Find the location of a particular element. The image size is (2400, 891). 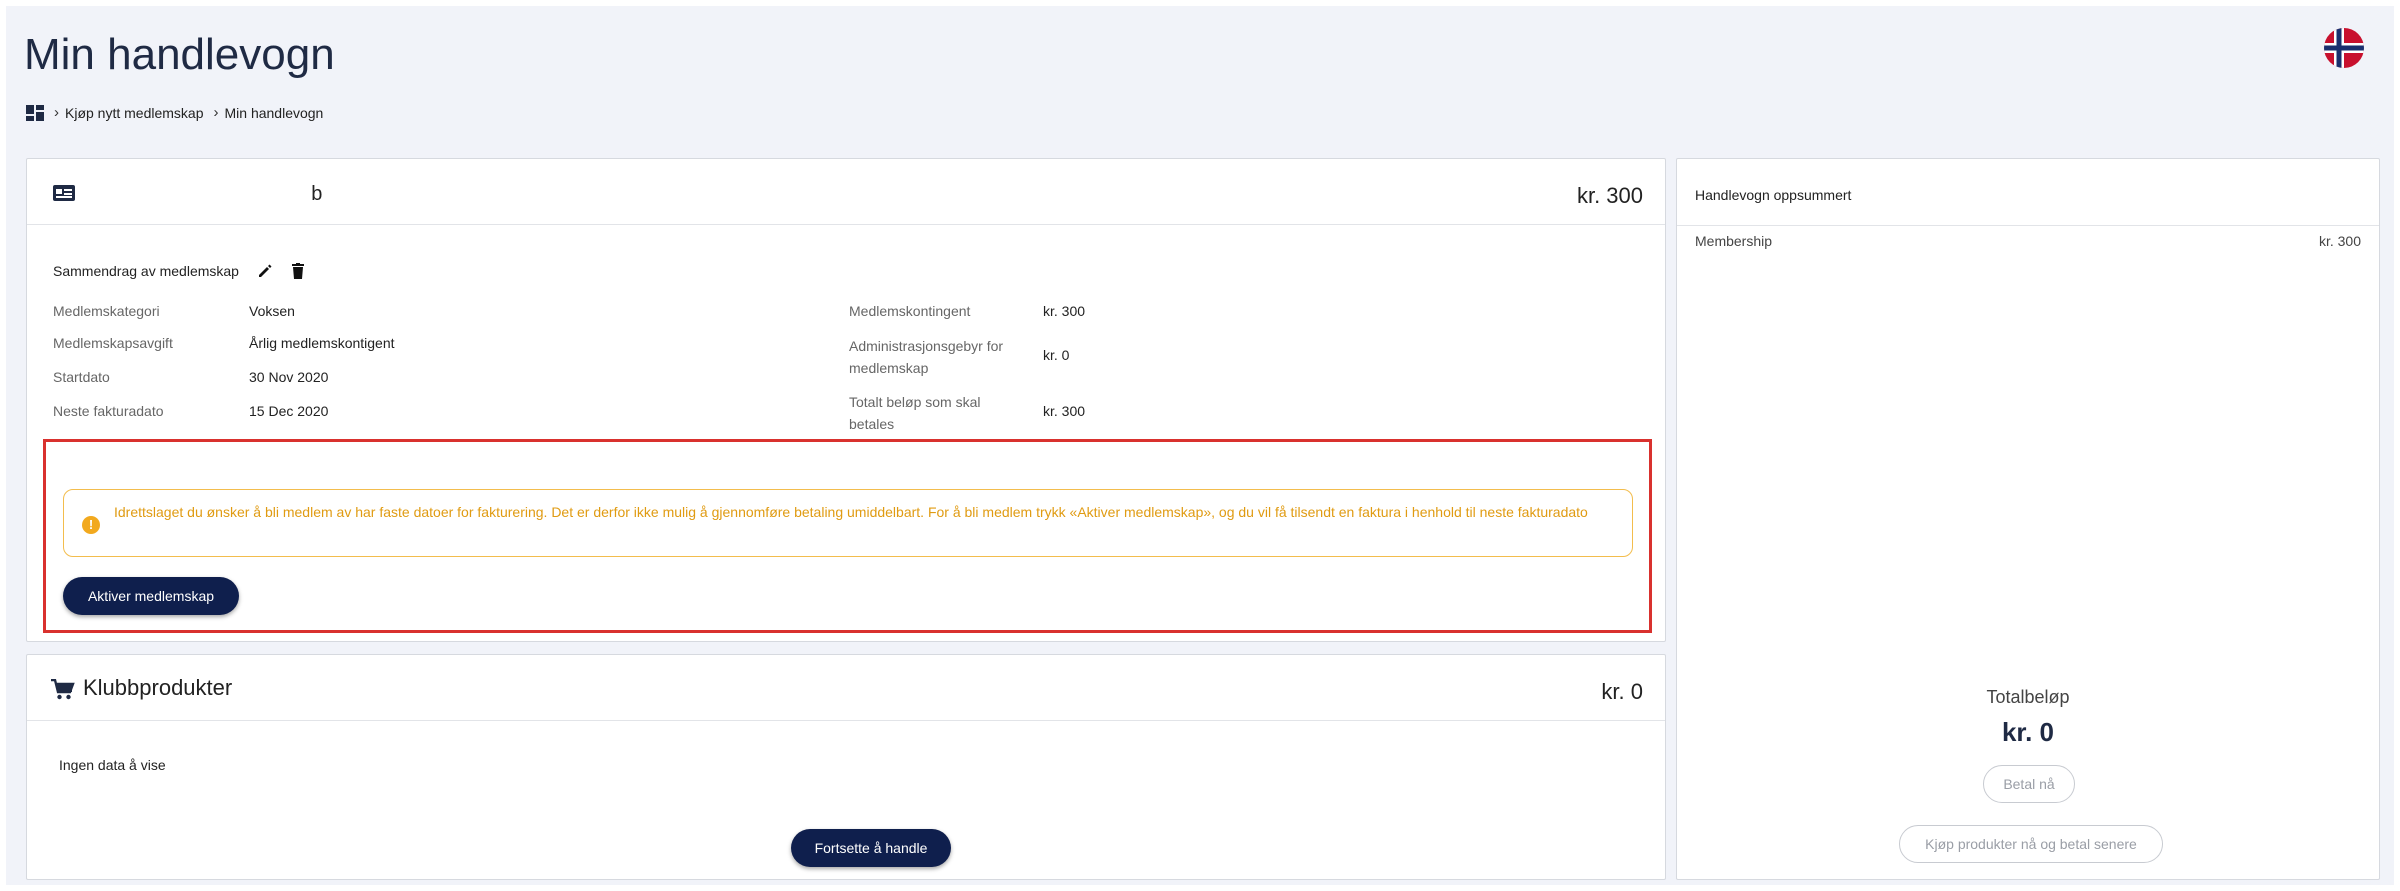

breadcrumb: › Kjøp nytt medlemskap › Min handlevogn is located at coordinates (174, 112).